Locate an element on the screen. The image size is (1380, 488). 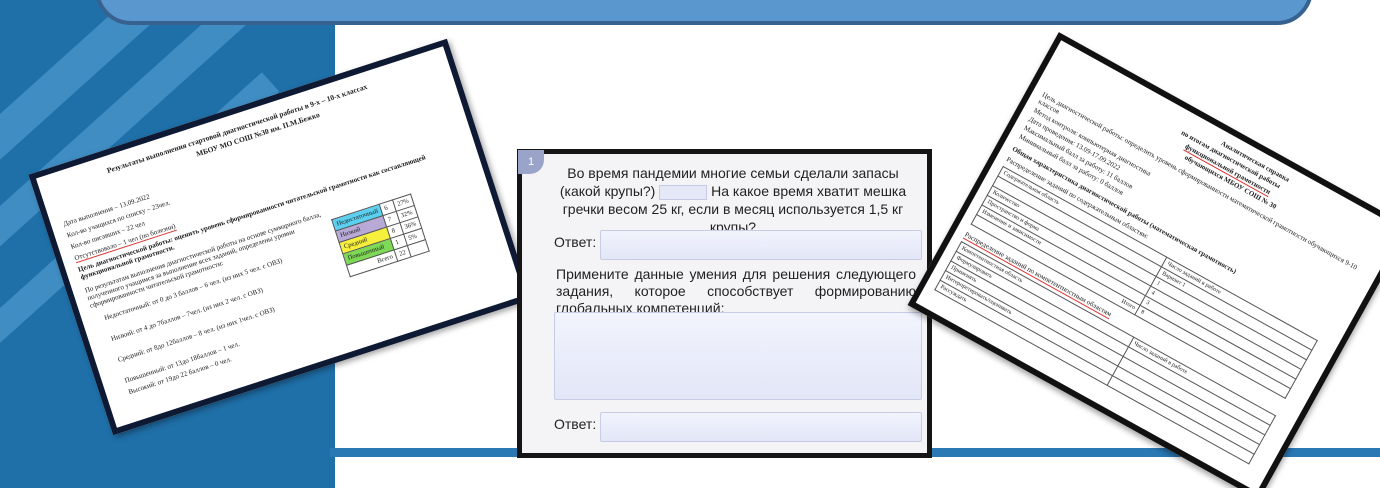
task-number-badge: 1 is located at coordinates (531, 162).